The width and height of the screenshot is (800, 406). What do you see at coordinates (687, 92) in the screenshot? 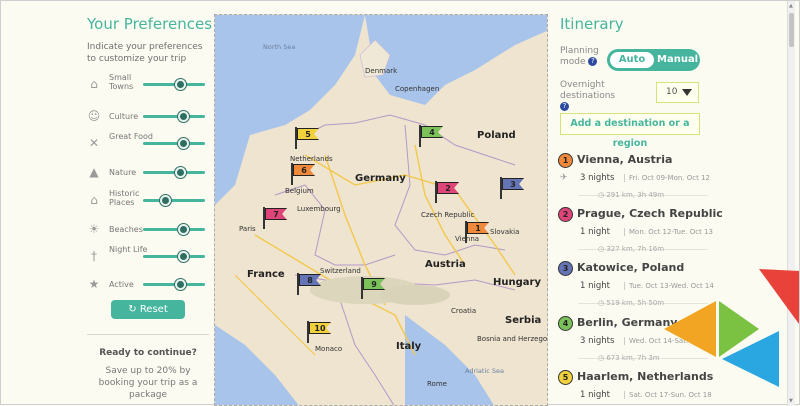
I see `chevron-down-icon` at bounding box center [687, 92].